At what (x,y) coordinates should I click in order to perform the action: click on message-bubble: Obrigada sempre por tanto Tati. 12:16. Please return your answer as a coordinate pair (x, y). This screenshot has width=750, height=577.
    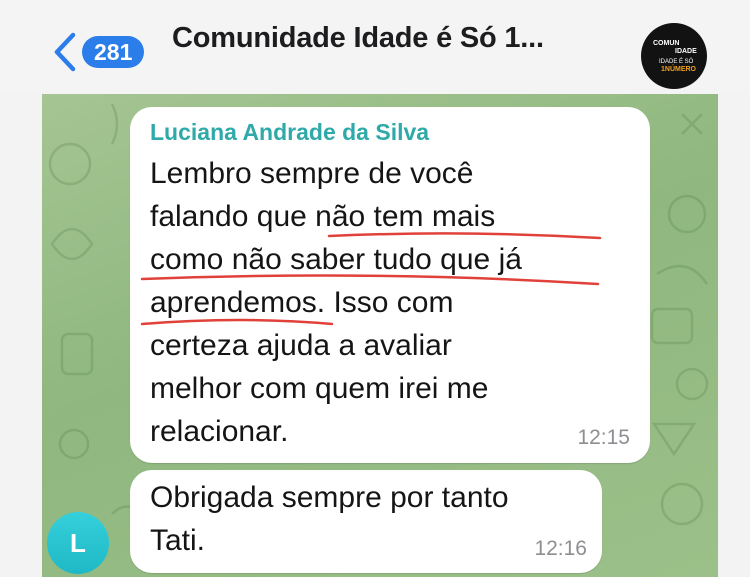
    Looking at the image, I should click on (366, 521).